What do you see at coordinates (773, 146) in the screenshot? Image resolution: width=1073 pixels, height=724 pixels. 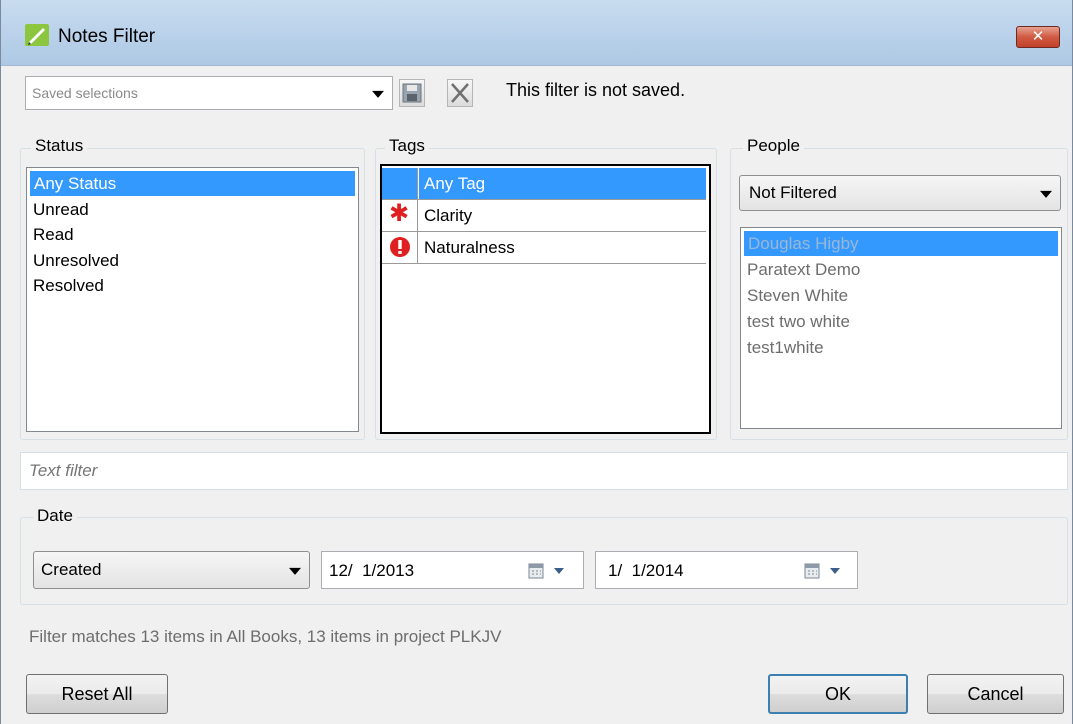 I see `people-group-label: People` at bounding box center [773, 146].